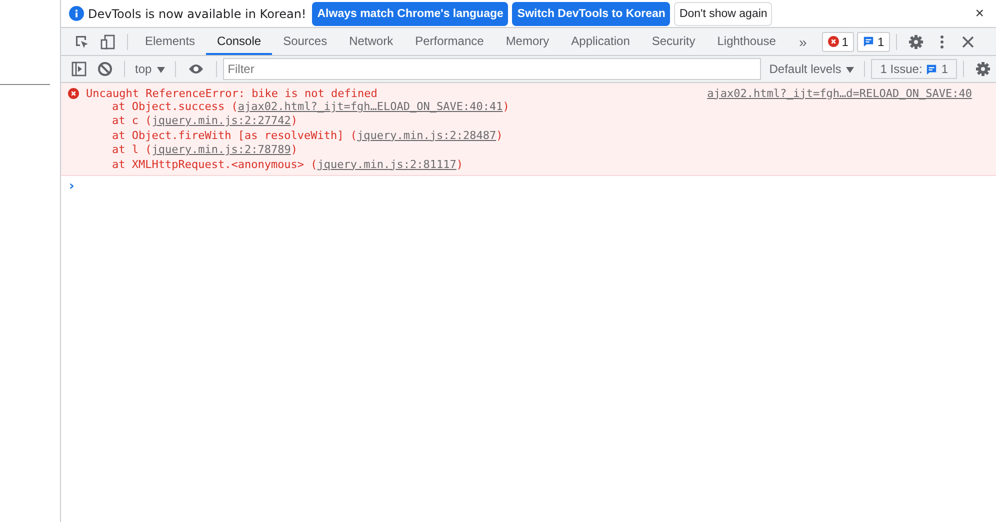 The height and width of the screenshot is (522, 996). What do you see at coordinates (221, 149) in the screenshot?
I see `stack-link: jquery.min.js:2:78789` at bounding box center [221, 149].